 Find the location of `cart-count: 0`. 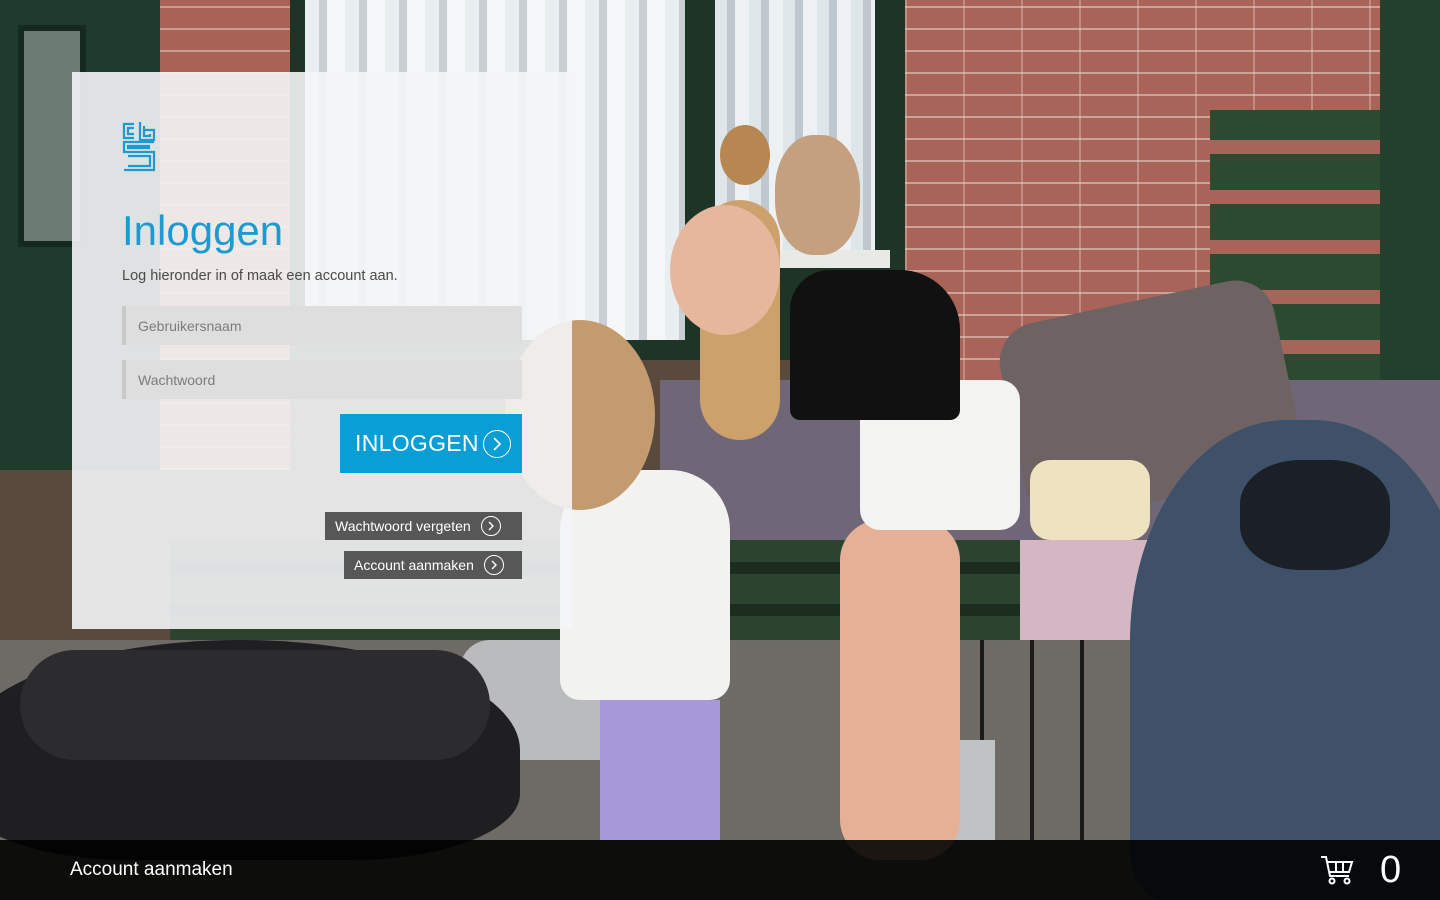

cart-count: 0 is located at coordinates (1391, 870).